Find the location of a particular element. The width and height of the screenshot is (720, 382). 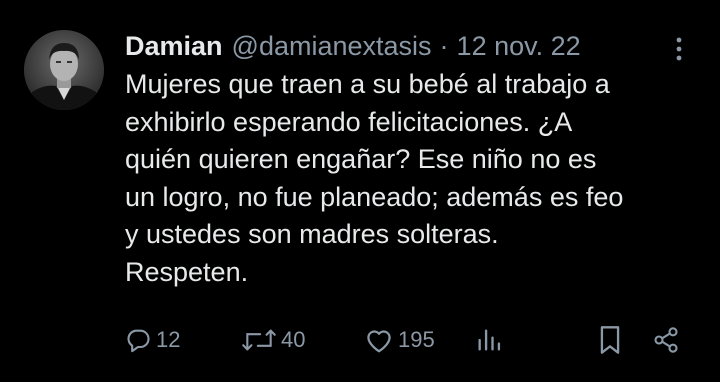

bookmark-icon is located at coordinates (610, 340).